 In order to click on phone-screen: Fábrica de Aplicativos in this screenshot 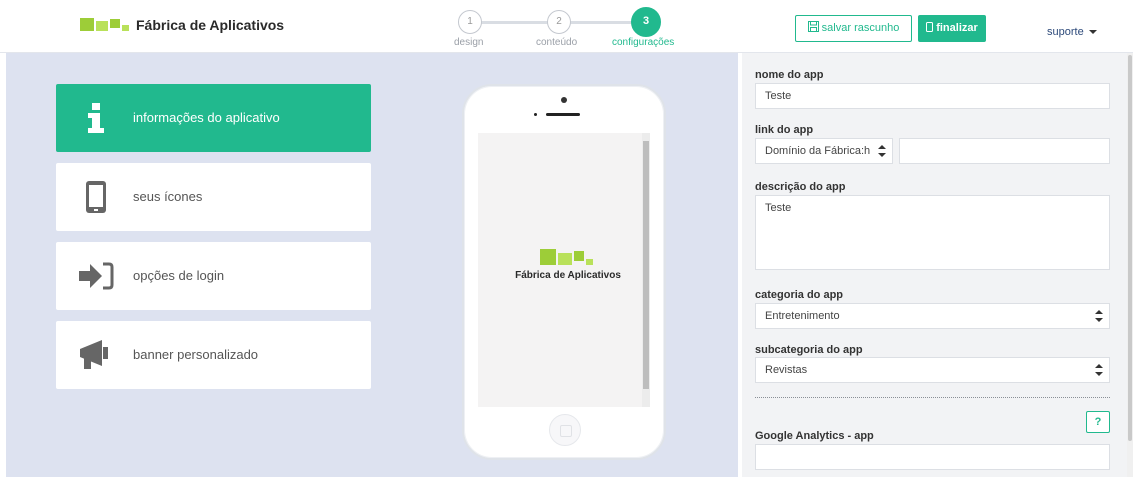, I will do `click(564, 270)`.